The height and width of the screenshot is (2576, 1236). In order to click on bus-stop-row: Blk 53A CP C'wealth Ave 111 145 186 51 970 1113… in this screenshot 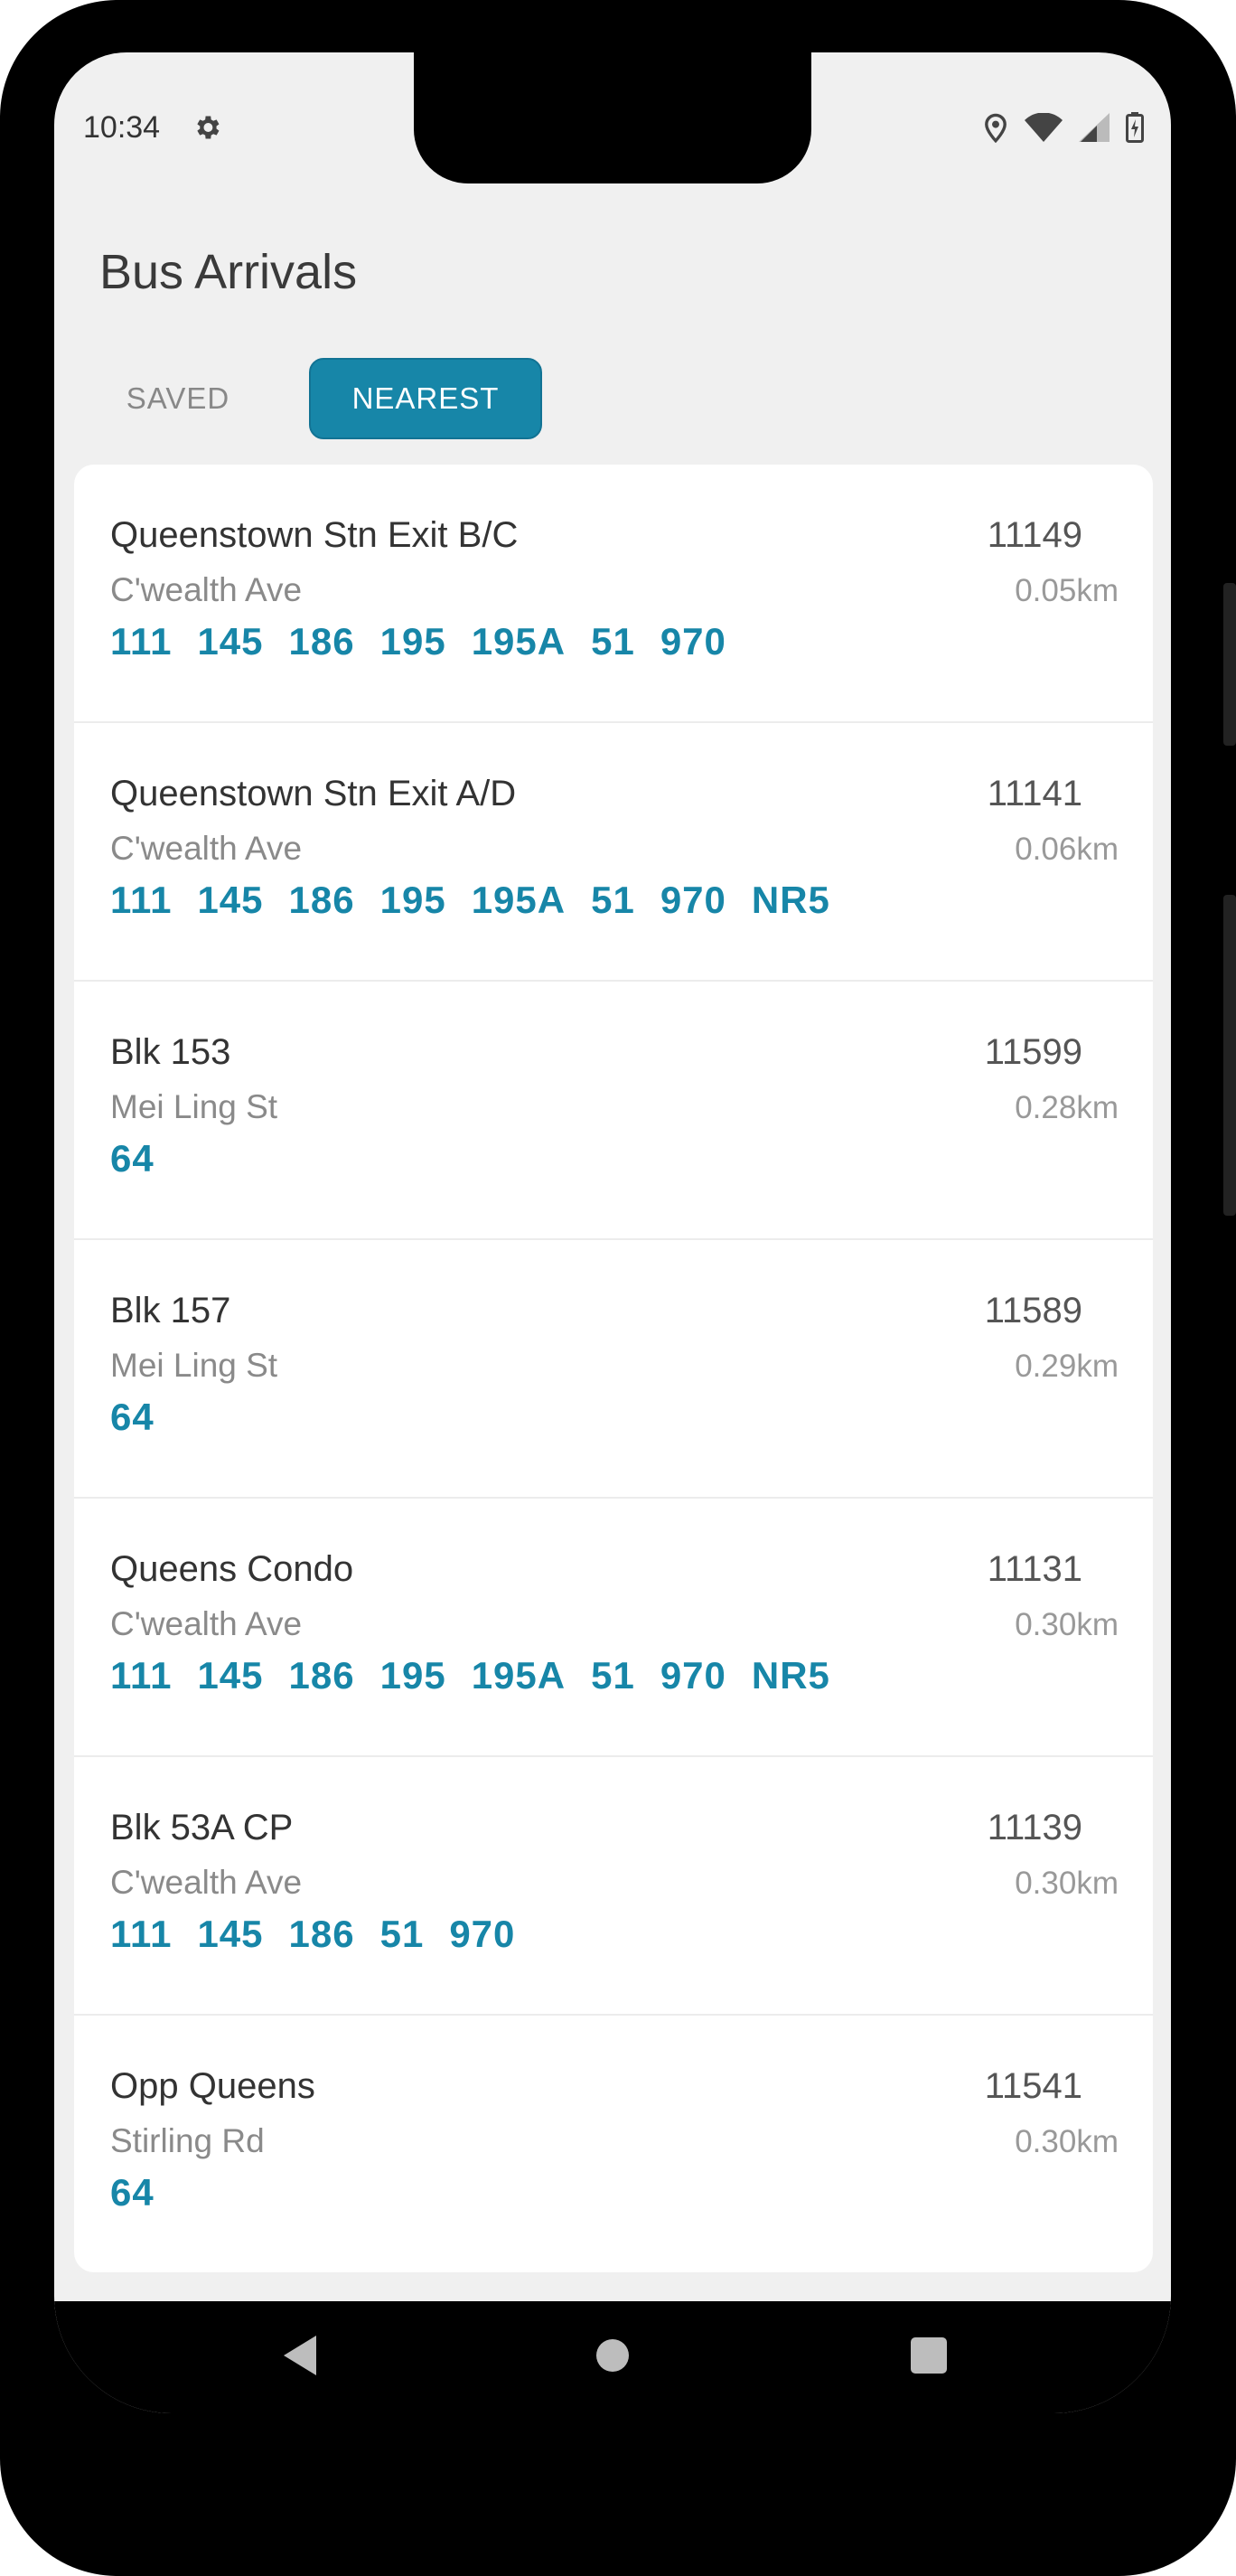, I will do `click(613, 1886)`.